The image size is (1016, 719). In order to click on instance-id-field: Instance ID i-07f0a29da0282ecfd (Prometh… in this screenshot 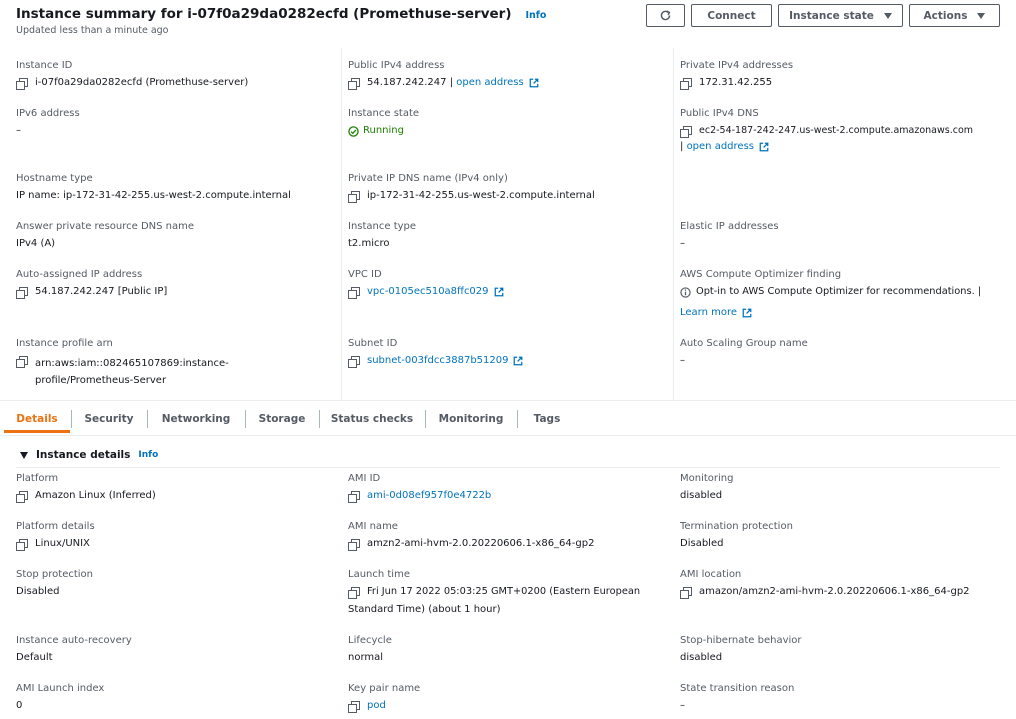, I will do `click(132, 75)`.